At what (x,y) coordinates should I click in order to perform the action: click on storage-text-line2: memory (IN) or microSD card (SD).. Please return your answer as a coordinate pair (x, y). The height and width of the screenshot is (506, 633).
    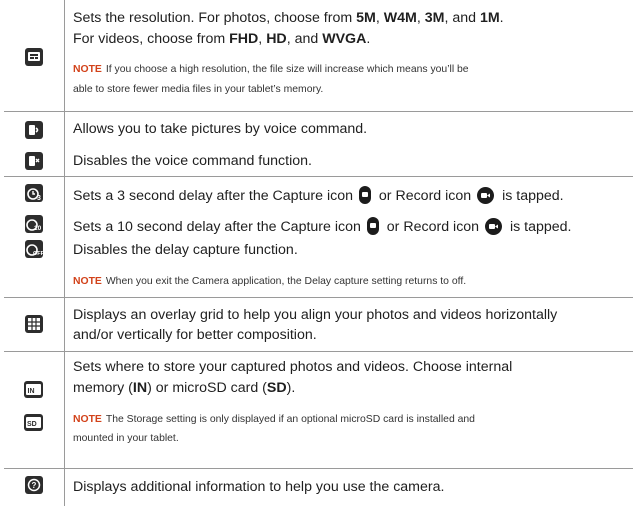
    Looking at the image, I should click on (184, 388).